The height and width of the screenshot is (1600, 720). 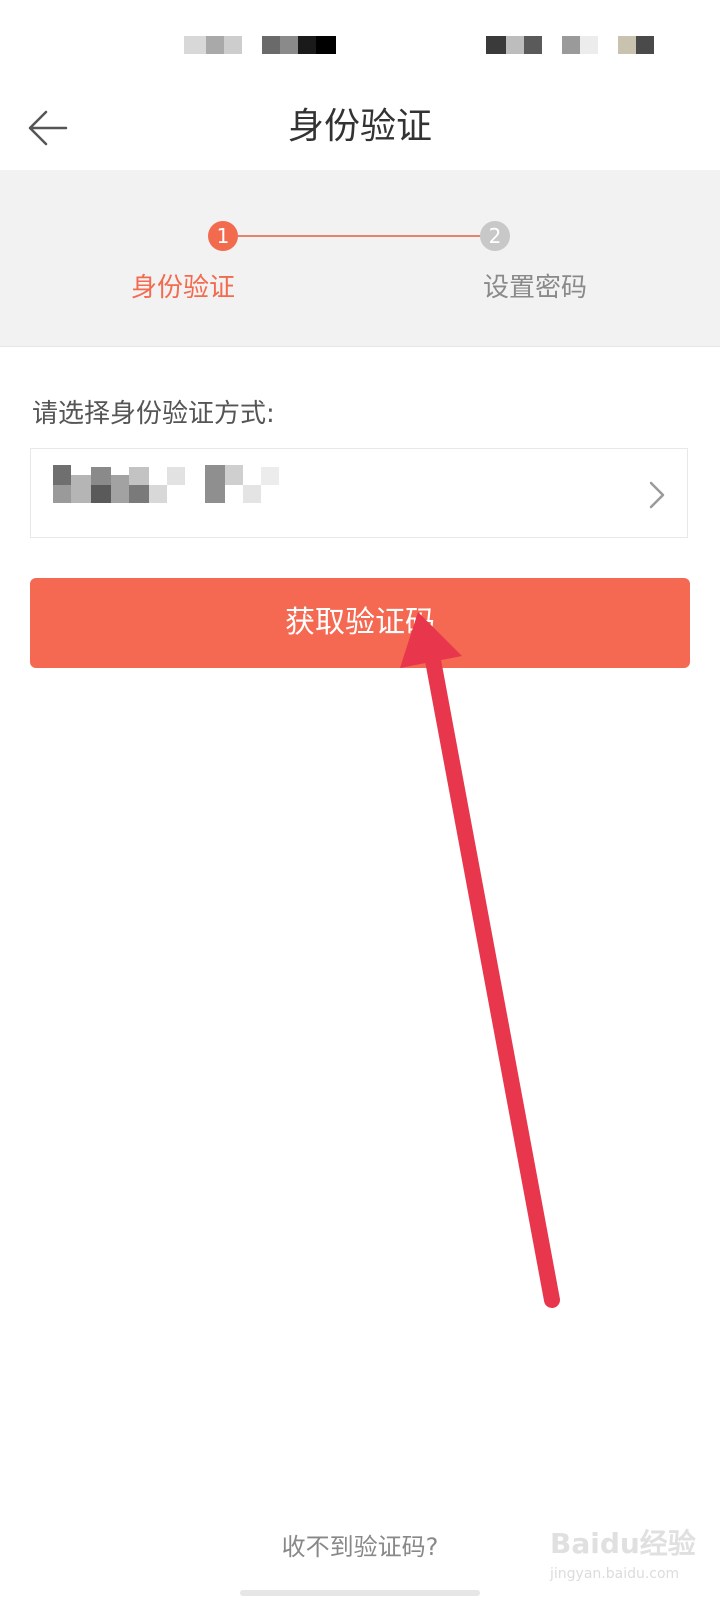 I want to click on page-title: 身份验证, so click(x=359, y=126).